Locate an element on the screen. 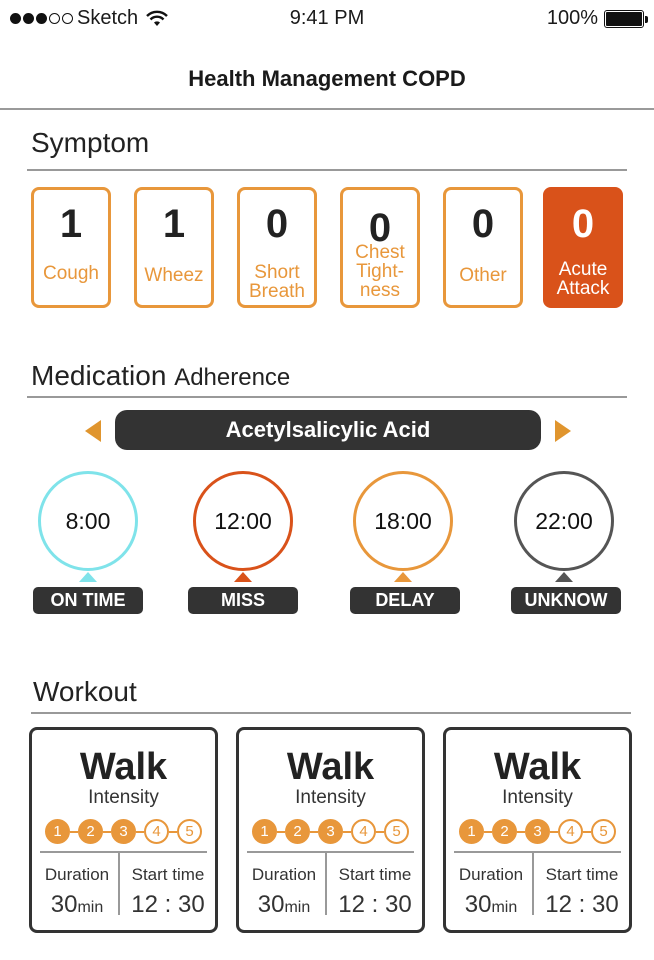  workout-divider is located at coordinates (331, 713).